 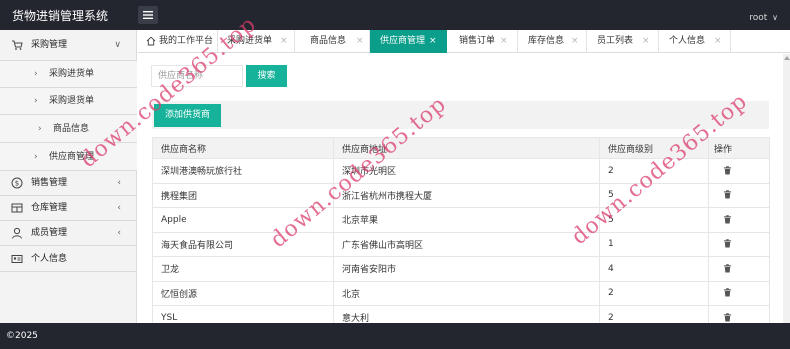 I want to click on table-cell-name: 携程集团, so click(x=243, y=195).